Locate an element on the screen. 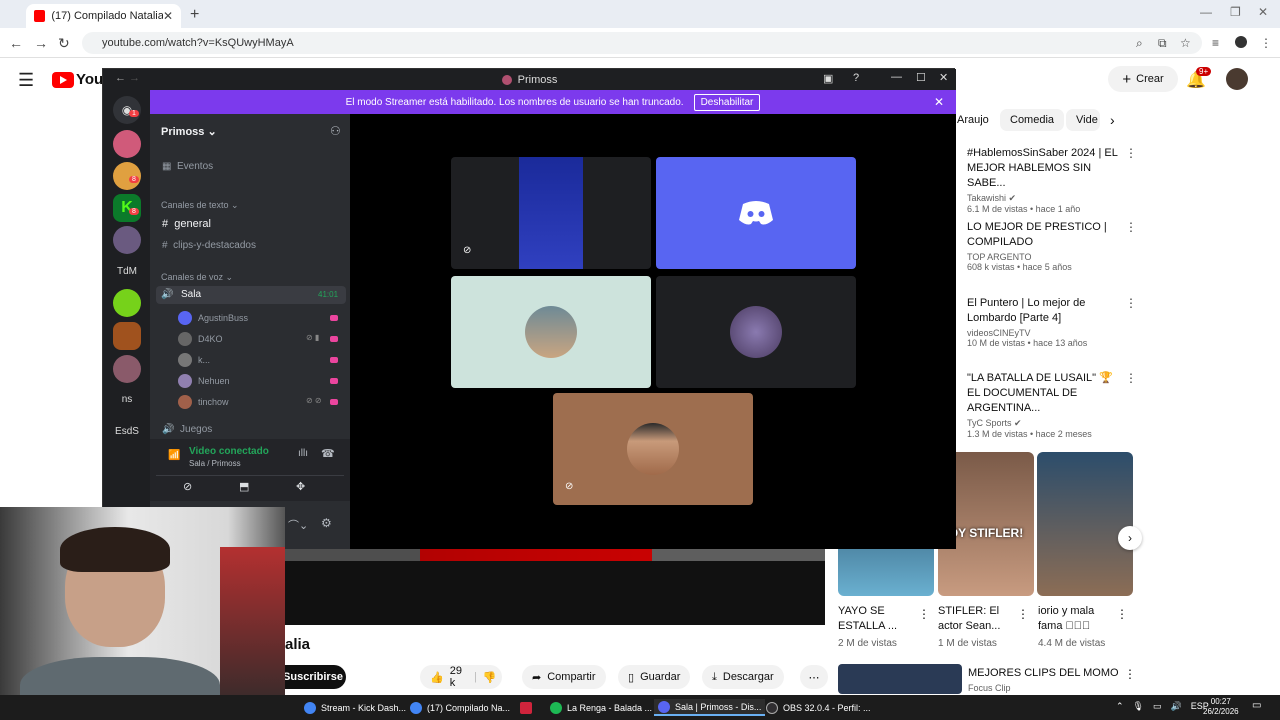 The image size is (1280, 720). voice-user: tinchow is located at coordinates (203, 402).